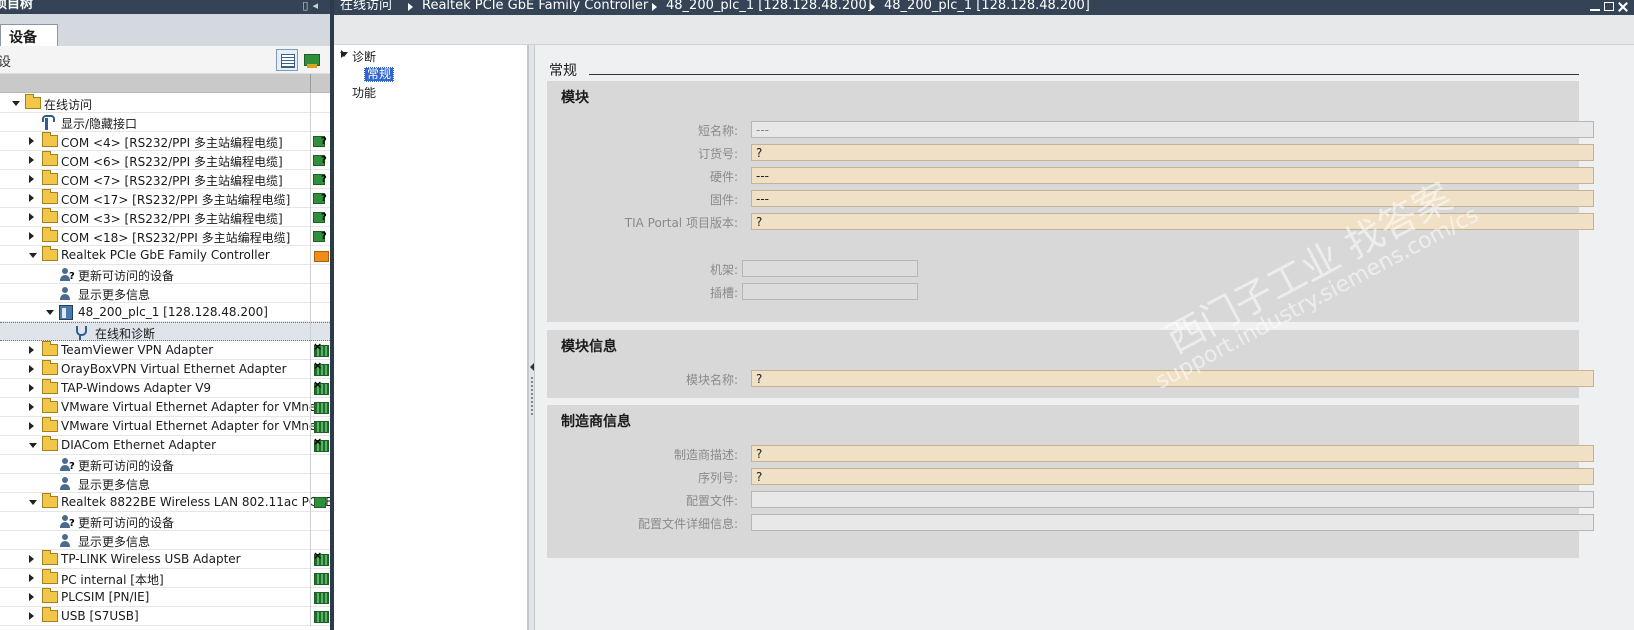 This screenshot has width=1634, height=630. What do you see at coordinates (165, 160) in the screenshot?
I see `tree-item: COM <6> [RS232/PPI 多主站编程电缆]?` at bounding box center [165, 160].